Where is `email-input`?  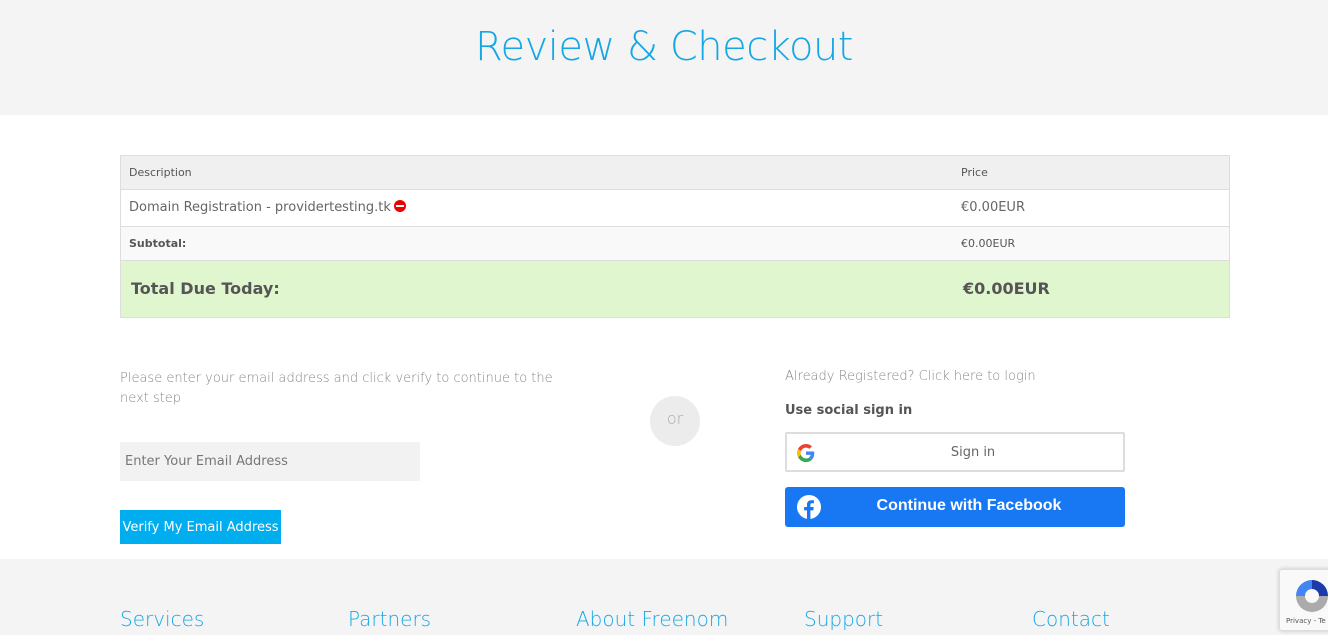
email-input is located at coordinates (270, 461).